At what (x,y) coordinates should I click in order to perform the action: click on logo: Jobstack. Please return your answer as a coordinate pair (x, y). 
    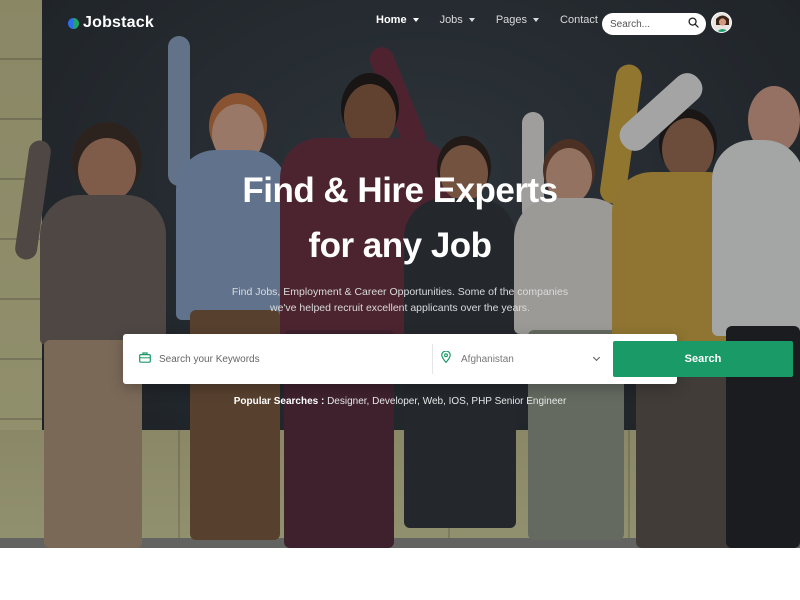
    Looking at the image, I should click on (111, 23).